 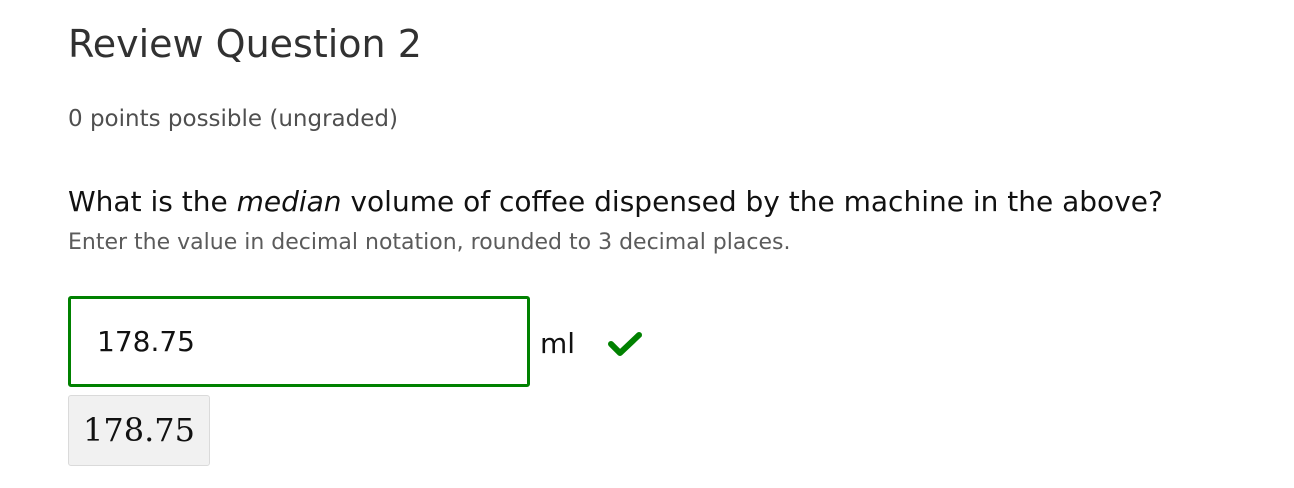 I want to click on answer-preview: 178.75, so click(x=139, y=430).